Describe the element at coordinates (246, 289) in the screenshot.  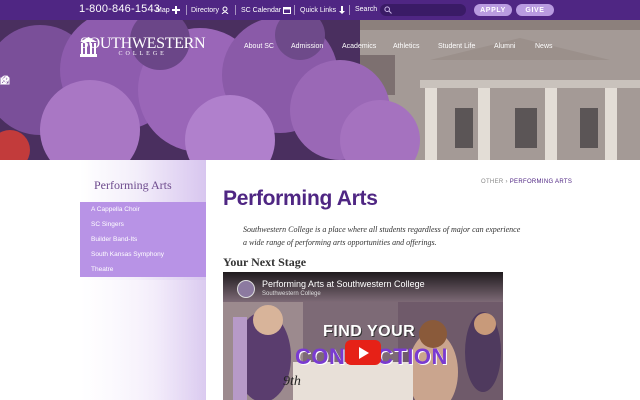
I see `channel-avatar` at that location.